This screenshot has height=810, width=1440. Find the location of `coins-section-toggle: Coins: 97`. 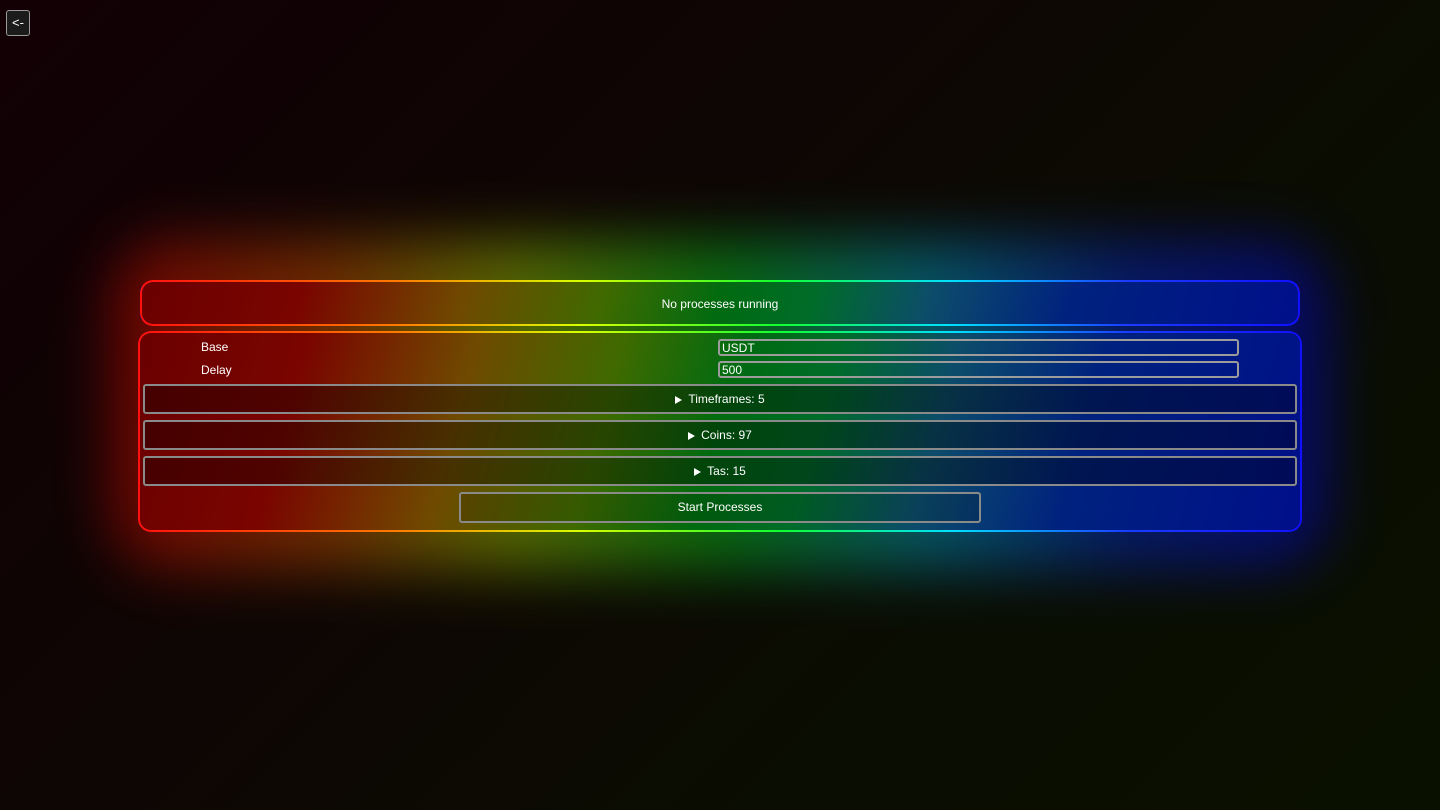

coins-section-toggle: Coins: 97 is located at coordinates (720, 435).